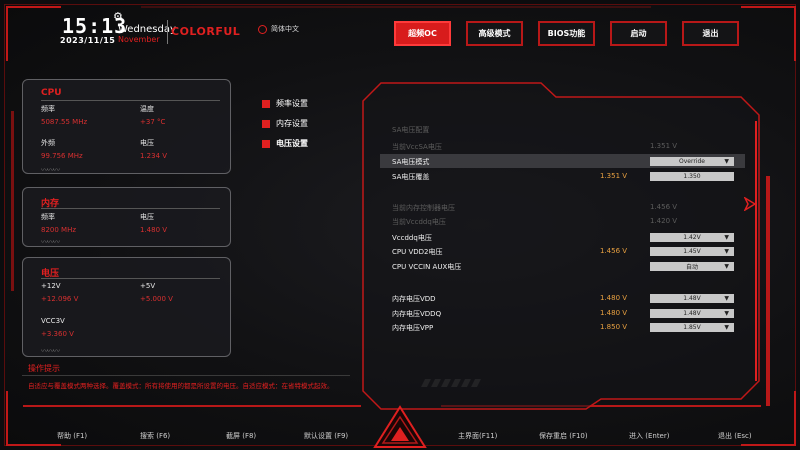 This screenshot has height=450, width=800. I want to click on clock-date: 2023/11/15, so click(88, 40).